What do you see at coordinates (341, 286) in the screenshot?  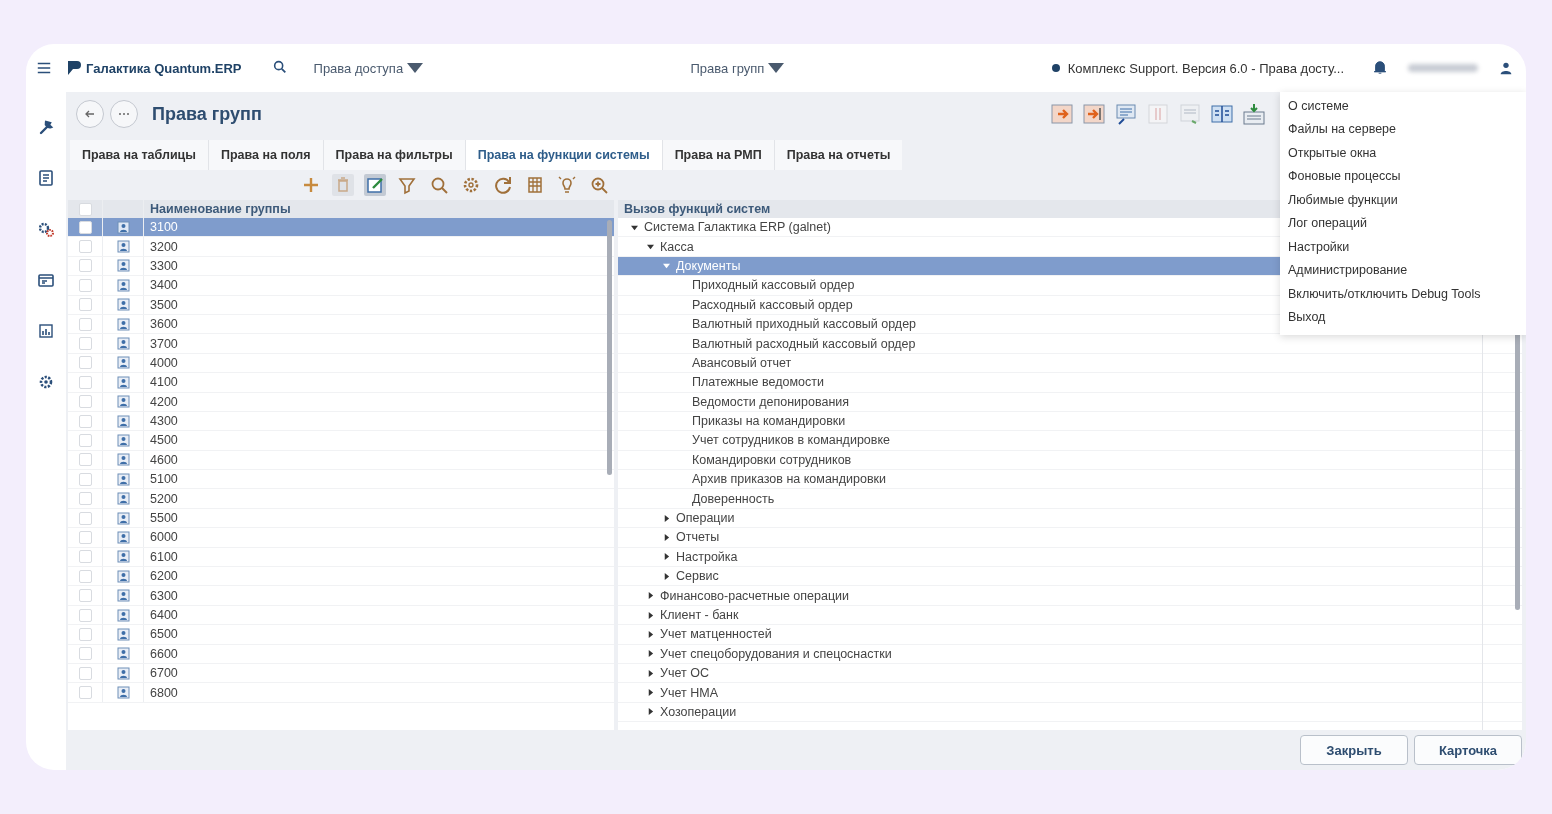 I see `table-row: 3400` at bounding box center [341, 286].